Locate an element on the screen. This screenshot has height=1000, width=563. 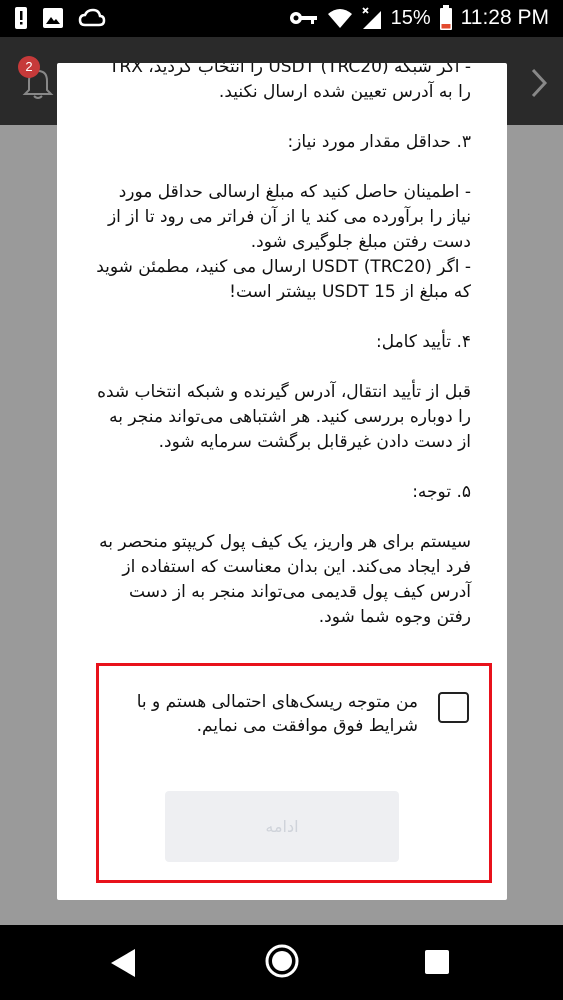
notification-badge: 2 is located at coordinates (29, 67).